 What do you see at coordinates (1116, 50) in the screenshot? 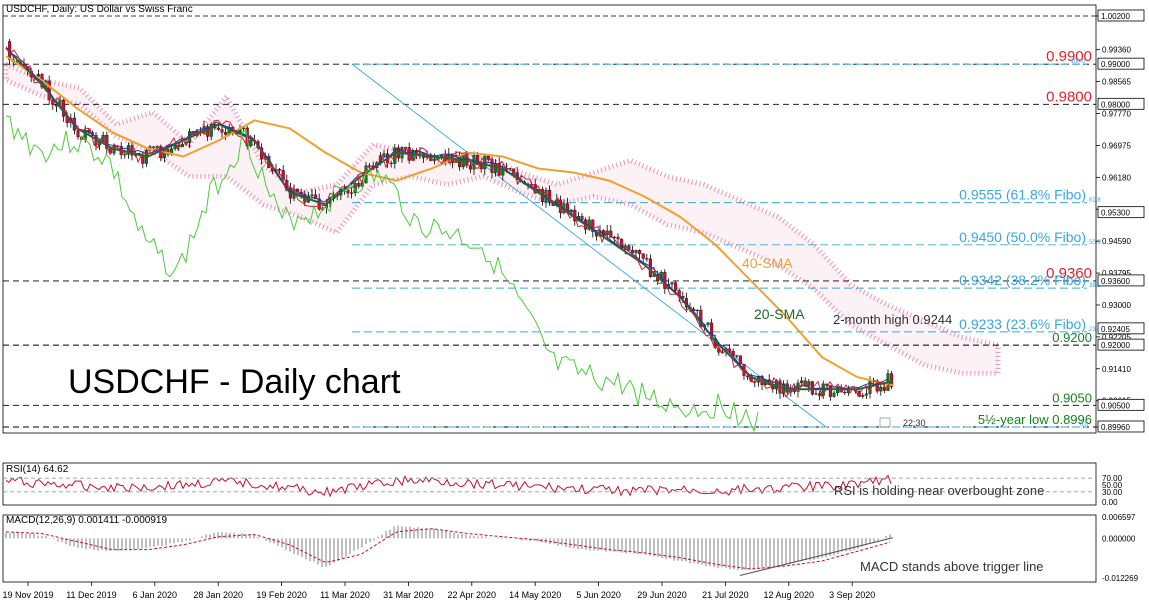
I see `price-tick-label: 0.99360` at bounding box center [1116, 50].